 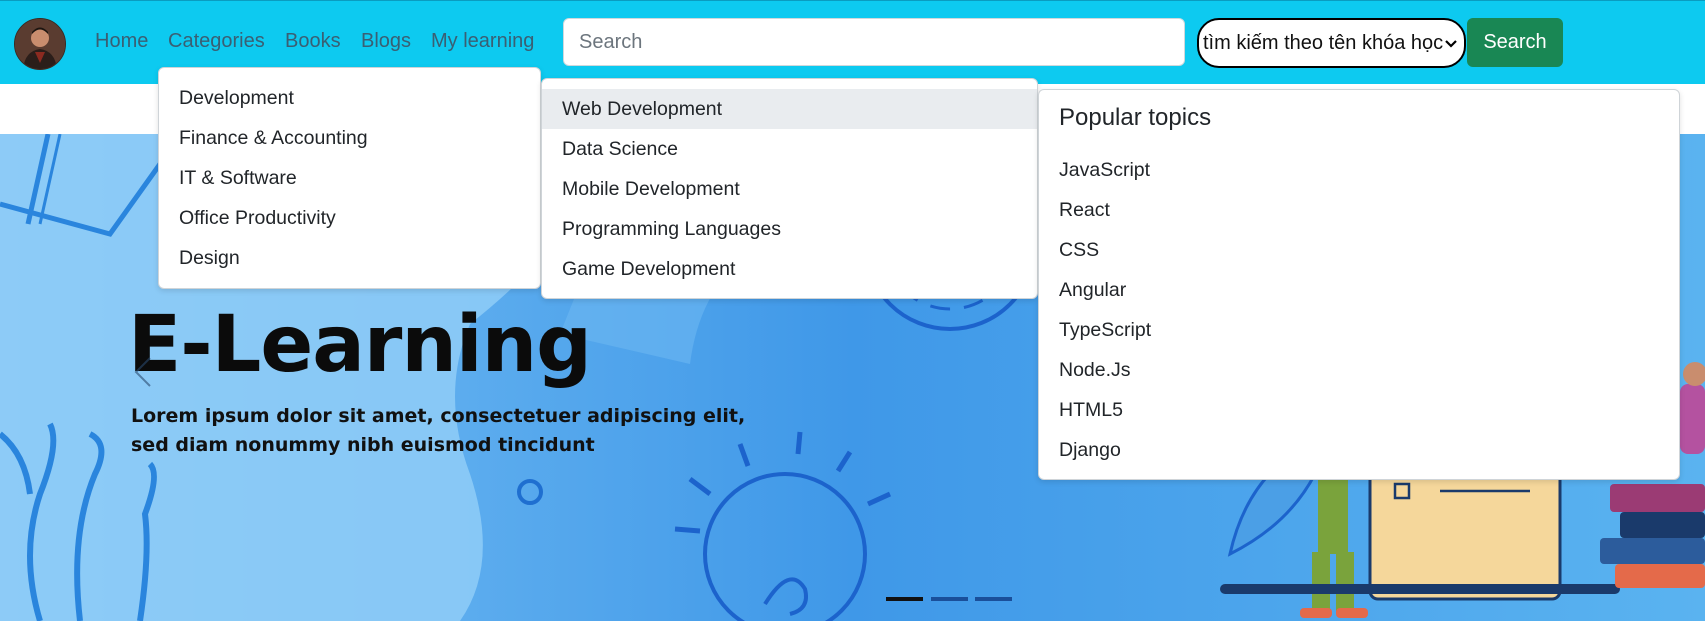 I want to click on category-item-design: Design, so click(x=349, y=258).